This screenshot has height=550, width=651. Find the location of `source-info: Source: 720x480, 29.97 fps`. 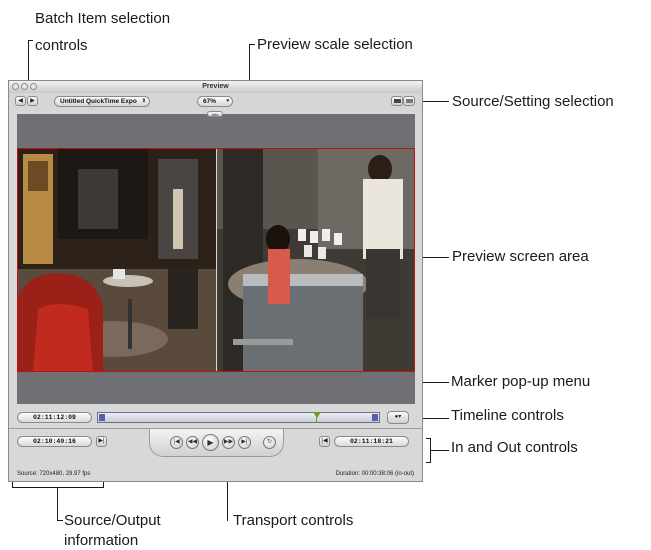

source-info: Source: 720x480, 29.97 fps is located at coordinates (54, 474).